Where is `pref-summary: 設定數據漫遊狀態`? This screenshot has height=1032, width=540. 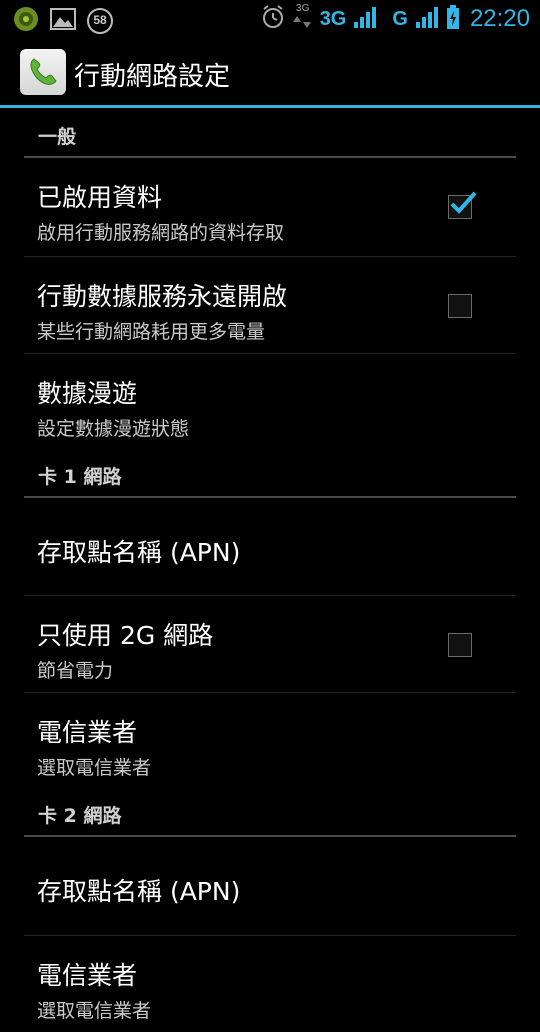 pref-summary: 設定數據漫遊狀態 is located at coordinates (113, 429).